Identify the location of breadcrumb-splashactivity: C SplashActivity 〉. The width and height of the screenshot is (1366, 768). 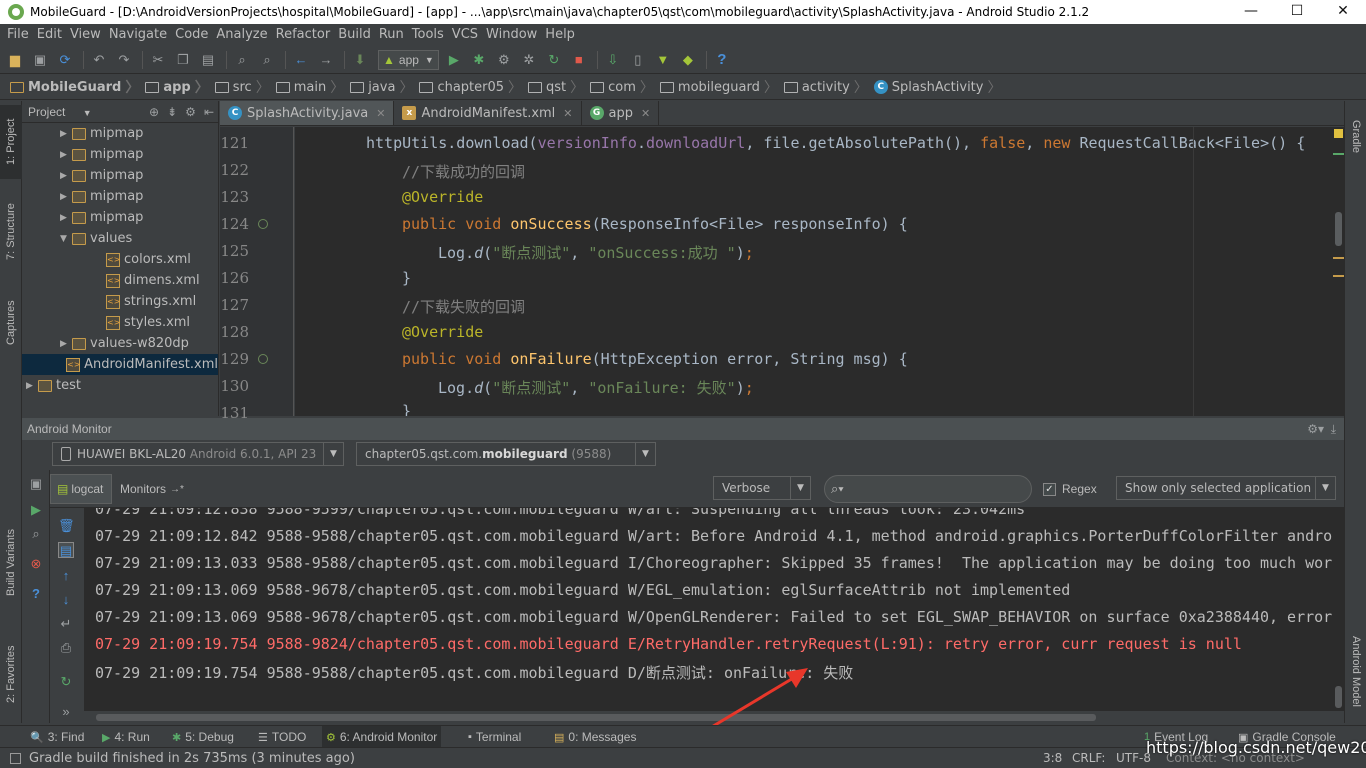
(935, 87).